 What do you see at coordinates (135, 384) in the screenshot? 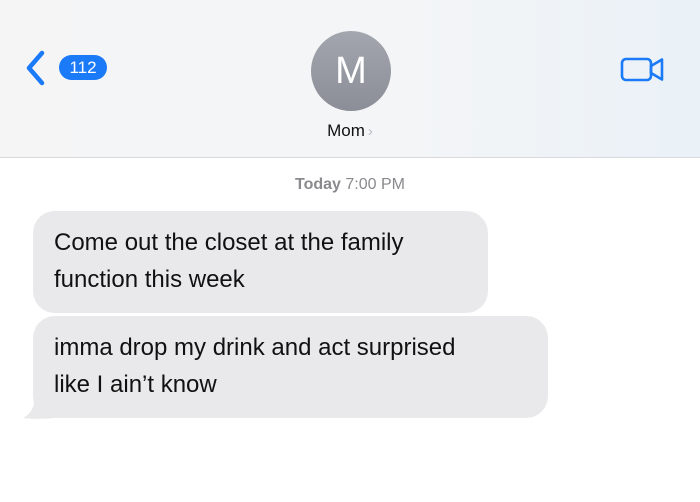
I see `message-line: like I ain’t know` at bounding box center [135, 384].